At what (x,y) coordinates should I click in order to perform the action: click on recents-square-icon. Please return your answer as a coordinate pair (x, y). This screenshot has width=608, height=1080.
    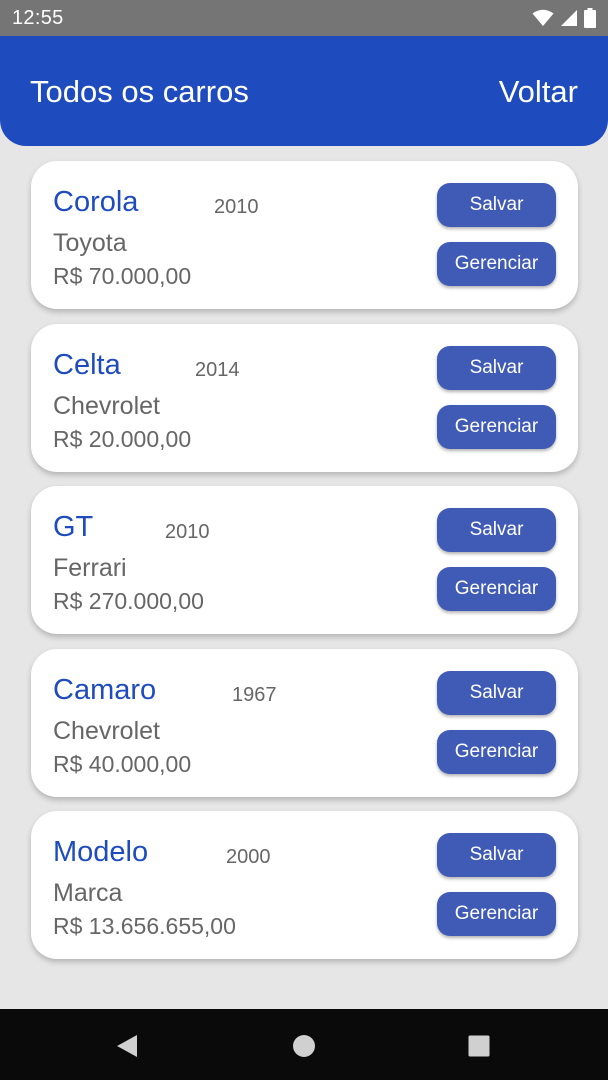
    Looking at the image, I should click on (479, 1046).